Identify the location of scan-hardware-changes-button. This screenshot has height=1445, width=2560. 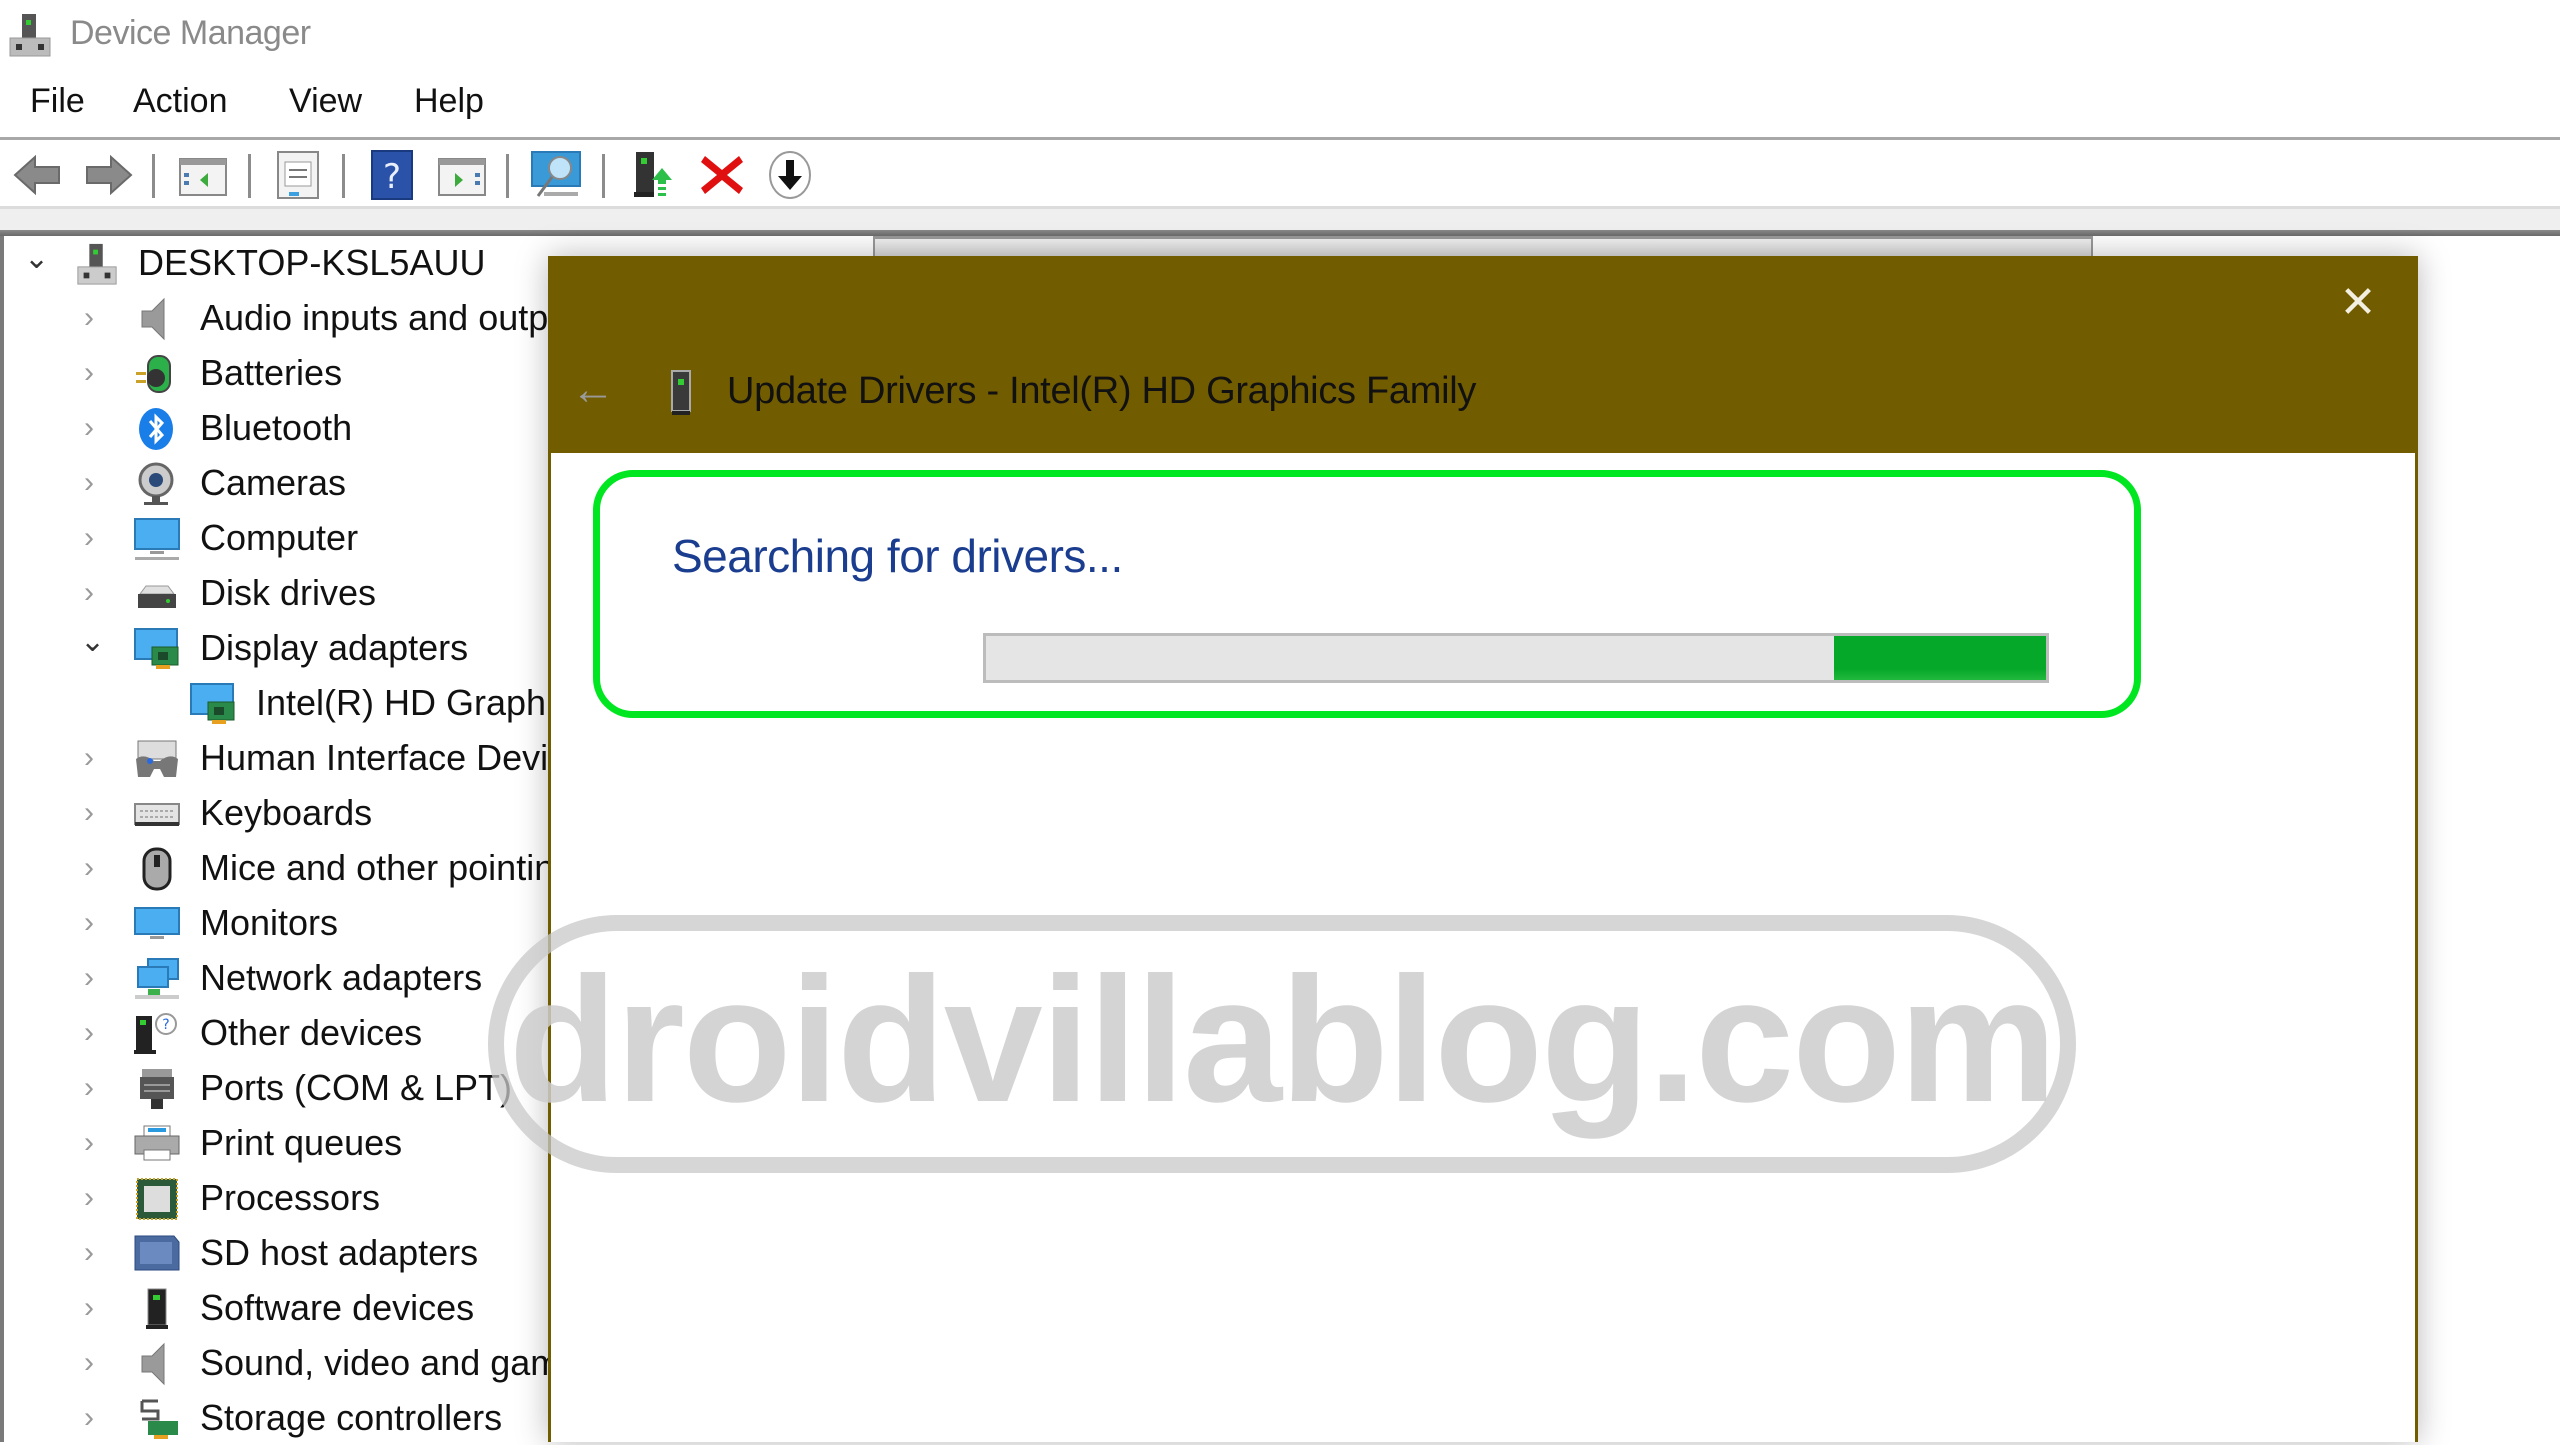
(556, 175).